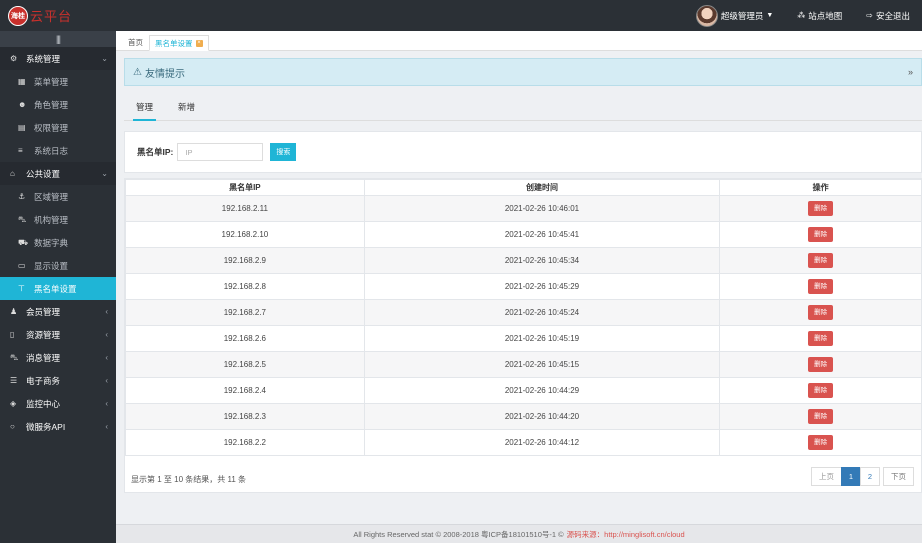 The image size is (922, 543). What do you see at coordinates (12, 426) in the screenshot?
I see `circle-o-icon: ○` at bounding box center [12, 426].